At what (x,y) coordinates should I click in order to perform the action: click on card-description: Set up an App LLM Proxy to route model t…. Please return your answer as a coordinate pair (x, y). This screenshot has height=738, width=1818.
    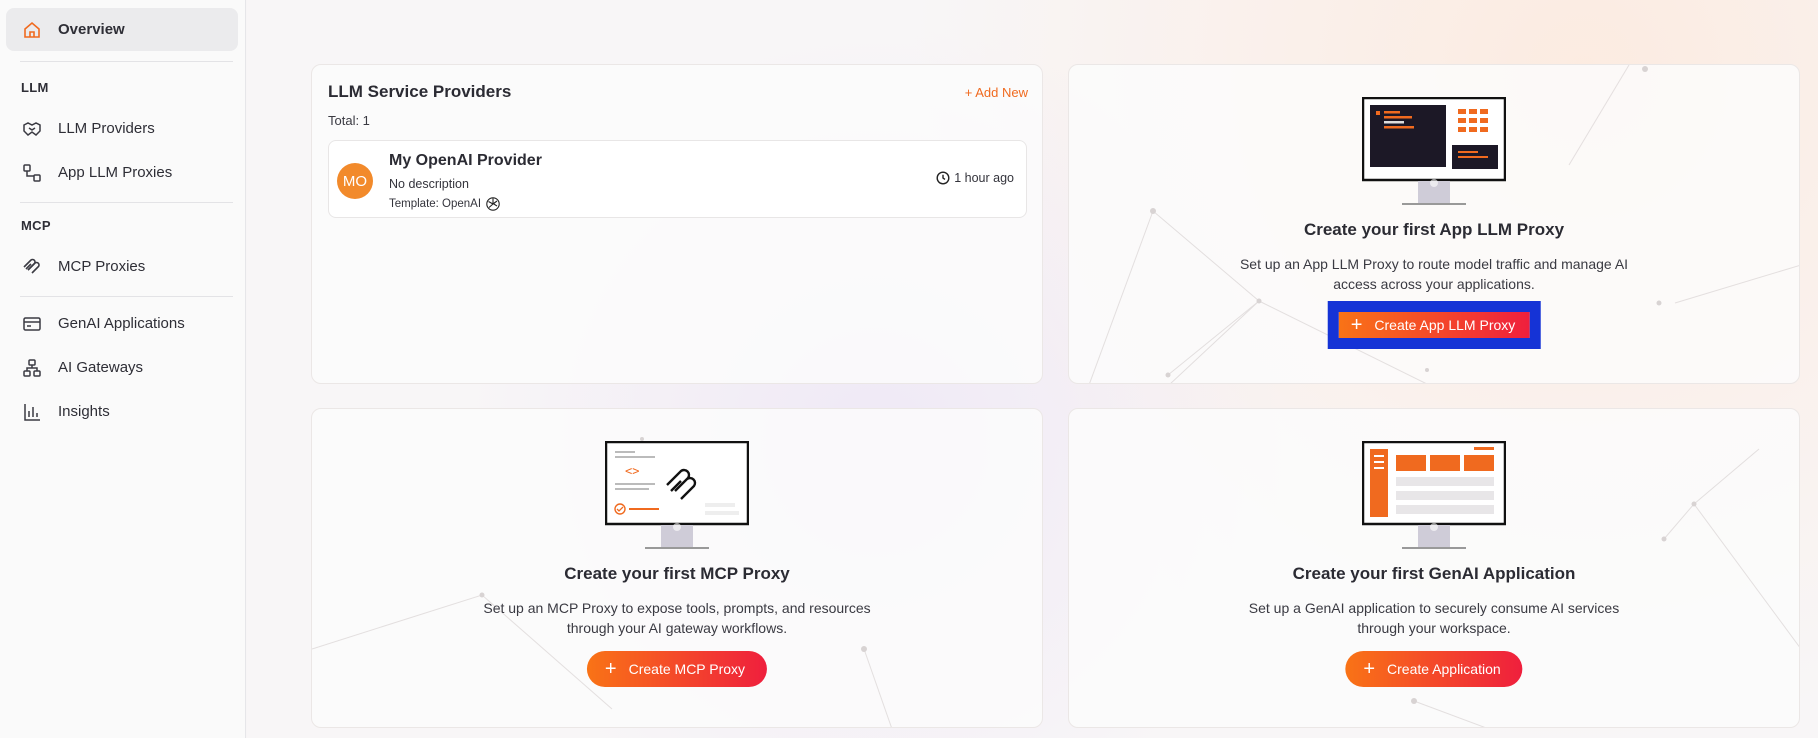
    Looking at the image, I should click on (1434, 274).